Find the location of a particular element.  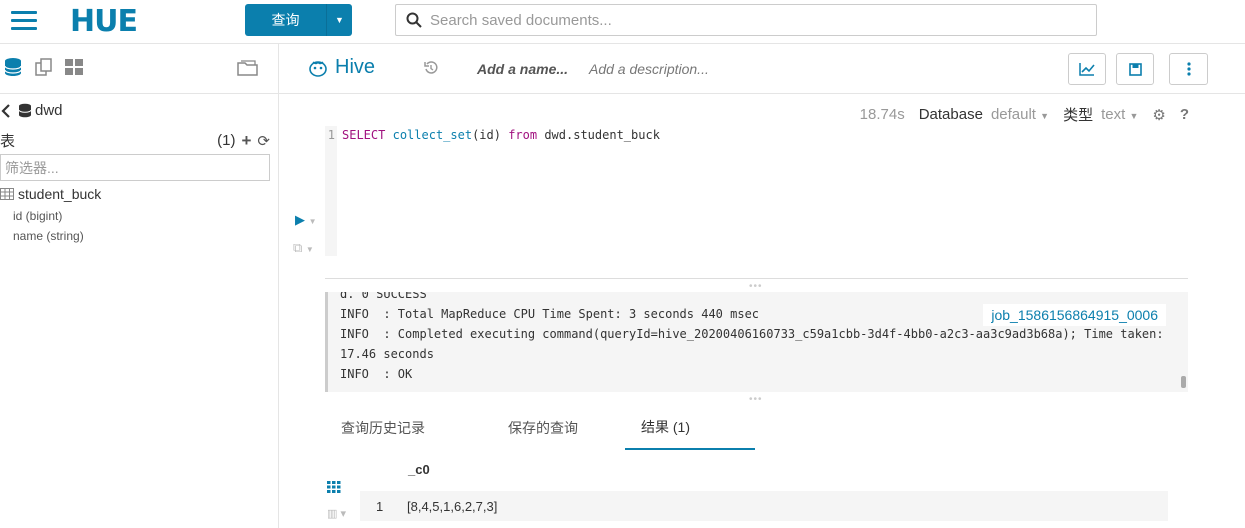

top-navbar: HUE 查询 ▼ is located at coordinates (622, 22).